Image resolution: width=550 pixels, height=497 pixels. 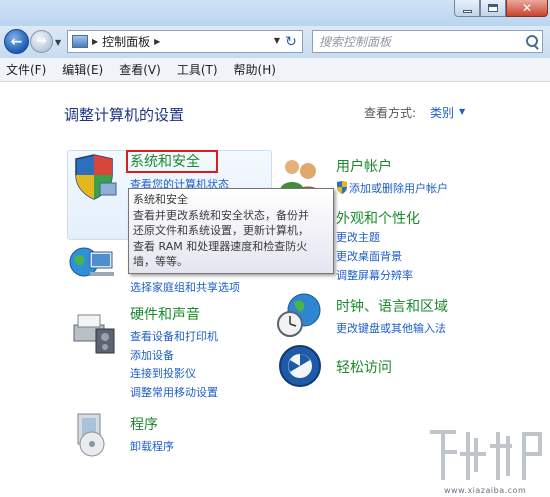 What do you see at coordinates (152, 446) in the screenshot?
I see `link-uninstall-program: 卸载程序` at bounding box center [152, 446].